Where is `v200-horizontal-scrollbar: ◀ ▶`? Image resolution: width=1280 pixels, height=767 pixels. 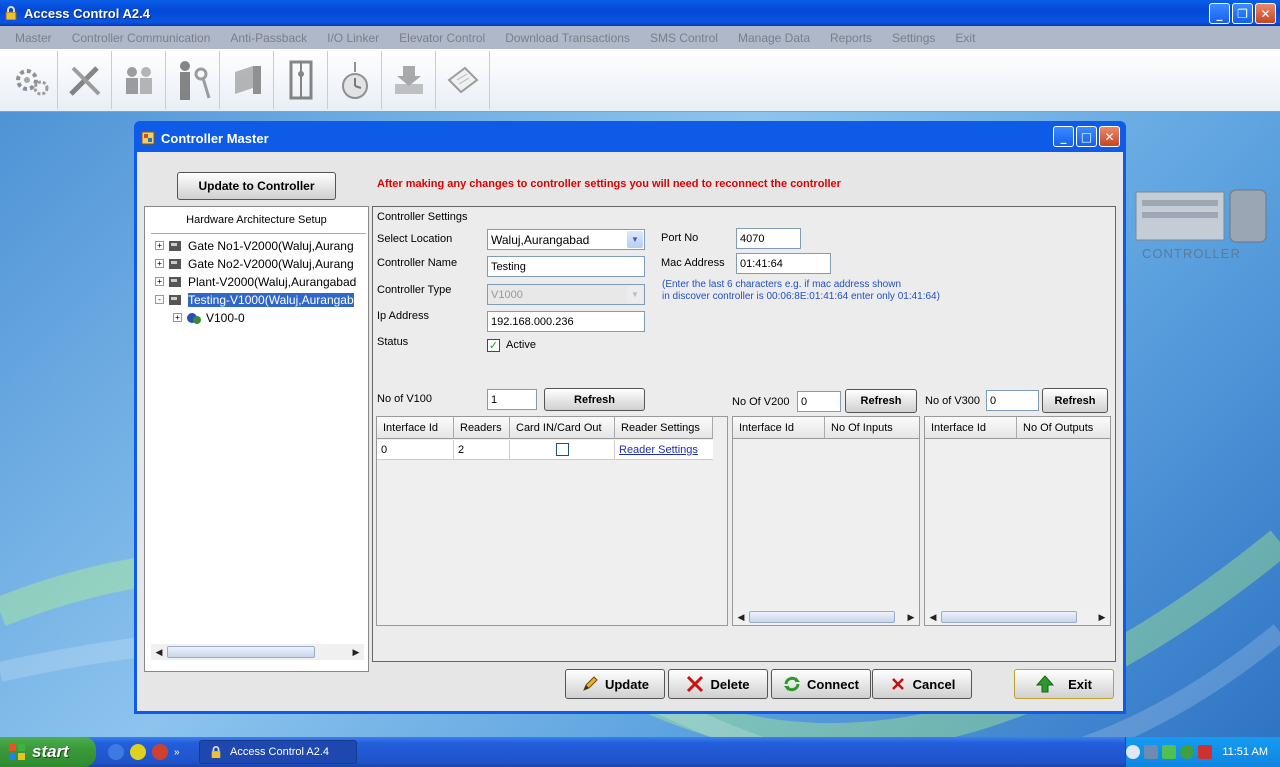 v200-horizontal-scrollbar: ◀ ▶ is located at coordinates (826, 617).